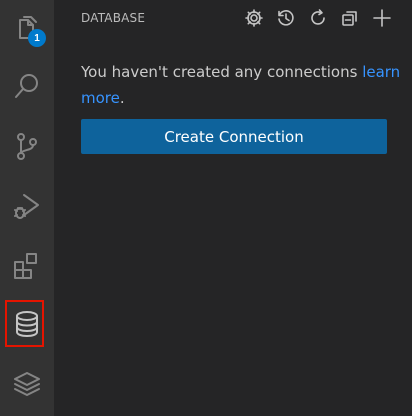  I want to click on layers-icon, so click(27, 384).